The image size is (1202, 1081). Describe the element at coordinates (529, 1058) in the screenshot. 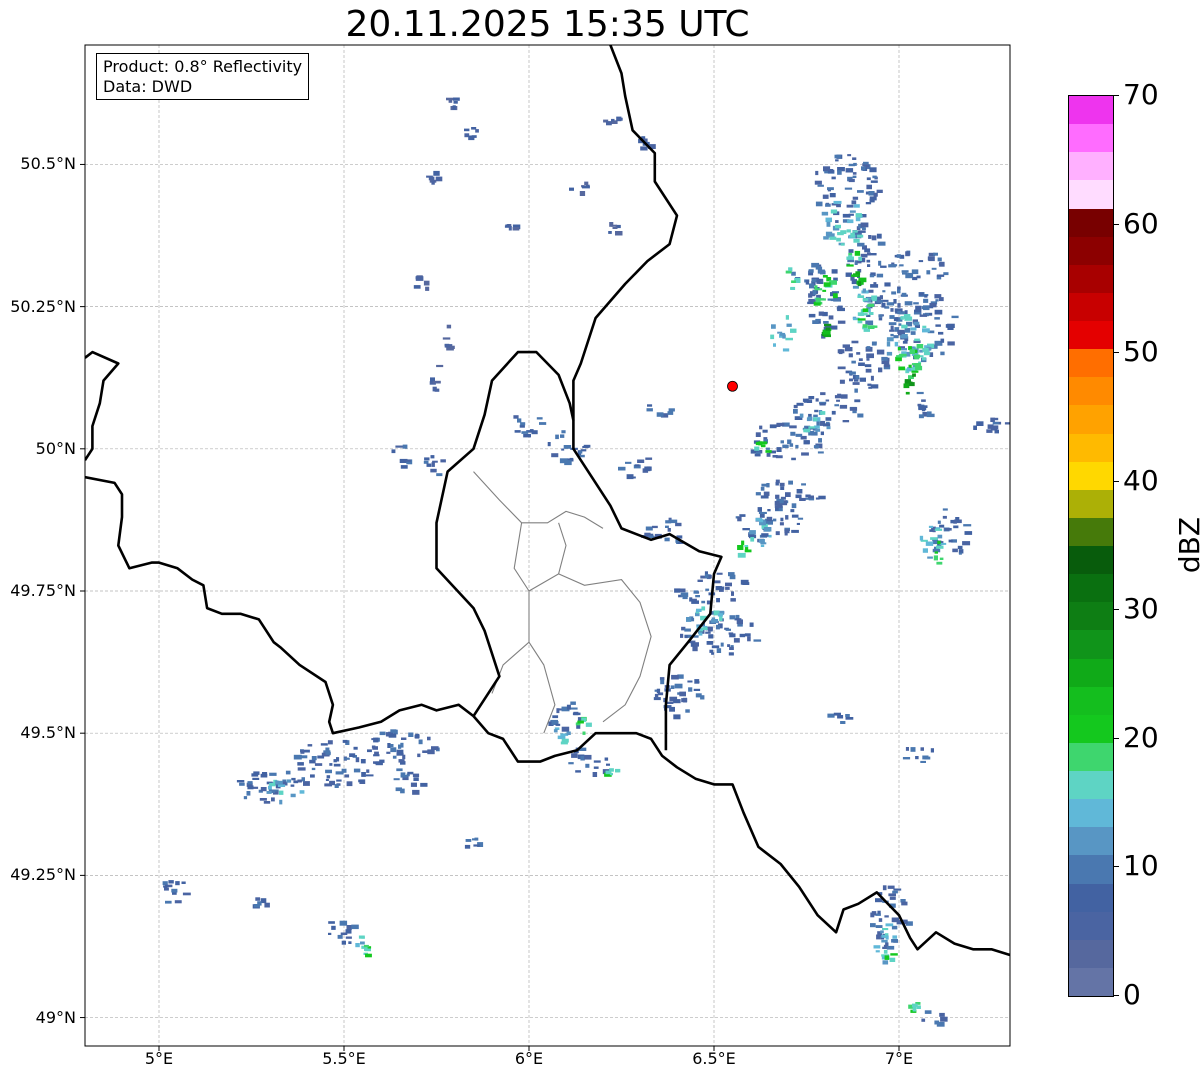

I see `lon-tick-label: 6°E` at that location.